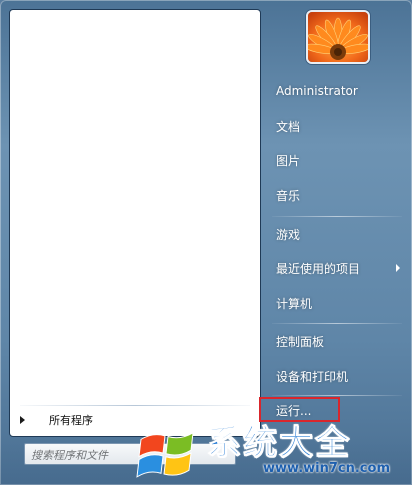  I want to click on music-link: 音乐, so click(337, 195).